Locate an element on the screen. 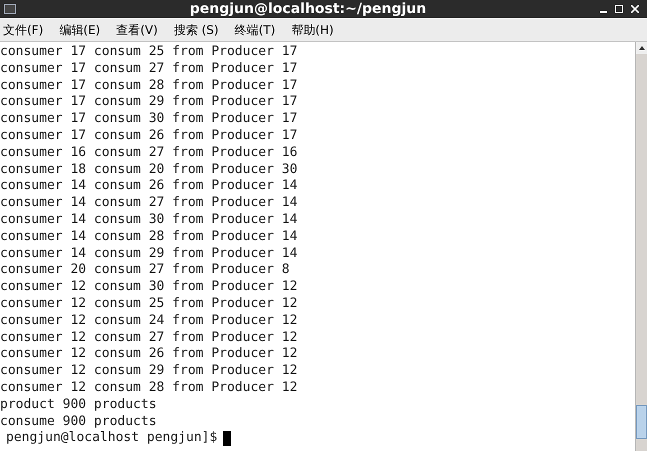  terminal-icon is located at coordinates (10, 9).